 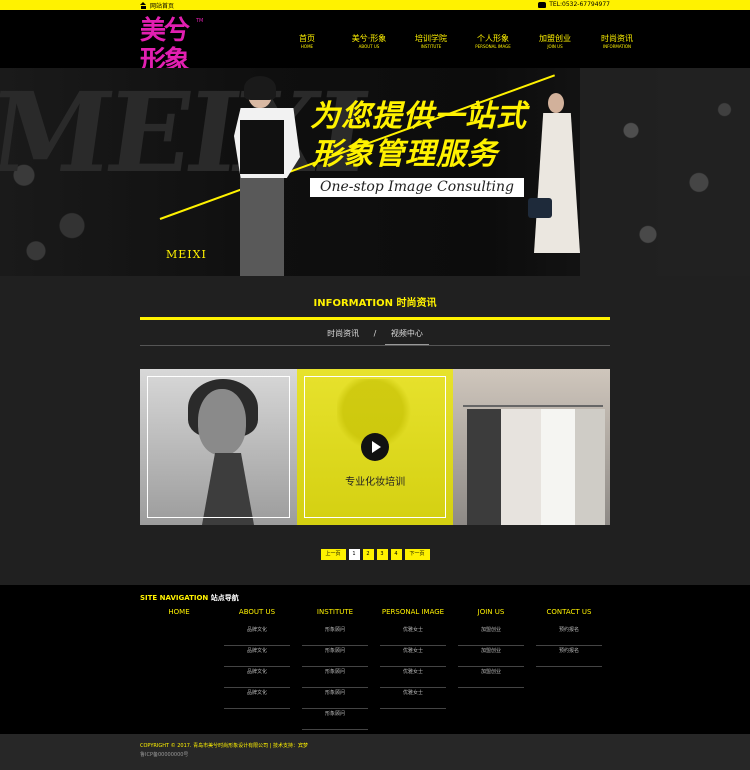 What do you see at coordinates (569, 612) in the screenshot?
I see `footer-col-head: CONTACT US` at bounding box center [569, 612].